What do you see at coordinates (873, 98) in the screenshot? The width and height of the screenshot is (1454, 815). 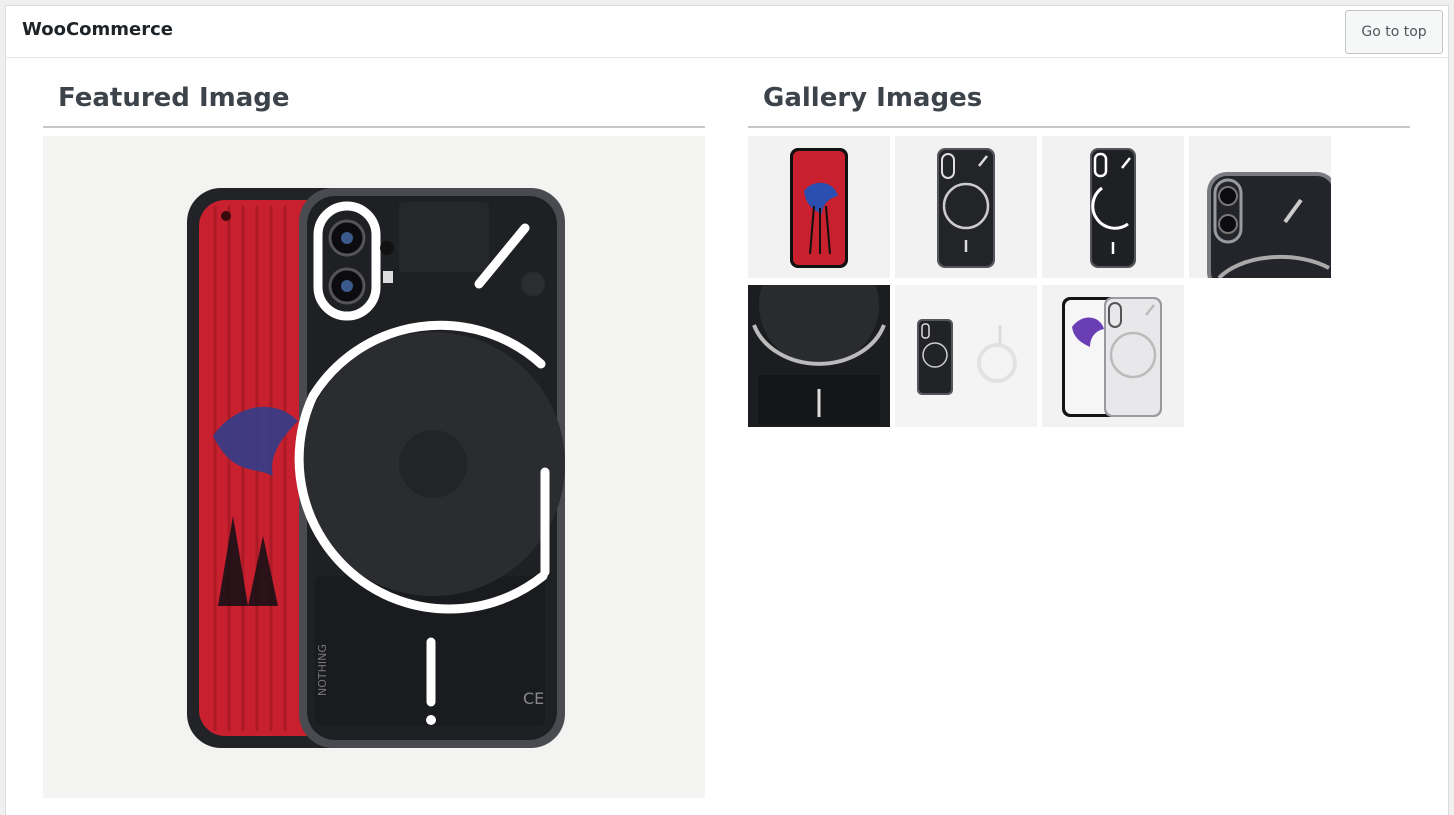 I see `gallery-images-heading: Gallery Images` at bounding box center [873, 98].